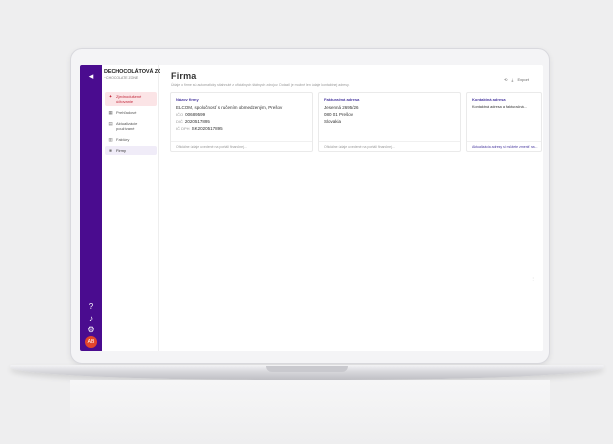 The image size is (613, 444). Describe the element at coordinates (91, 330) in the screenshot. I see `gear-icon: ⚙` at that location.